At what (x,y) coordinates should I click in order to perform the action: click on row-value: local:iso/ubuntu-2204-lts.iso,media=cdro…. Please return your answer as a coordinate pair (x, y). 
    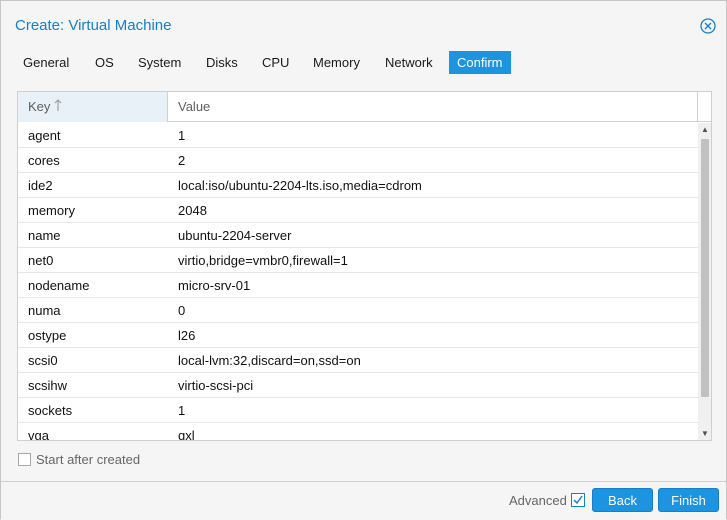
    Looking at the image, I should click on (300, 185).